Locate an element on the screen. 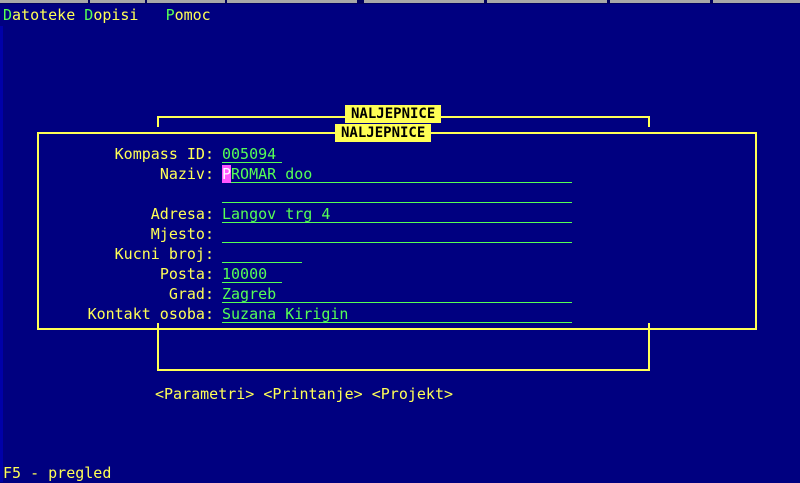  field-naziv-text: ROMAR doo is located at coordinates (272, 174).